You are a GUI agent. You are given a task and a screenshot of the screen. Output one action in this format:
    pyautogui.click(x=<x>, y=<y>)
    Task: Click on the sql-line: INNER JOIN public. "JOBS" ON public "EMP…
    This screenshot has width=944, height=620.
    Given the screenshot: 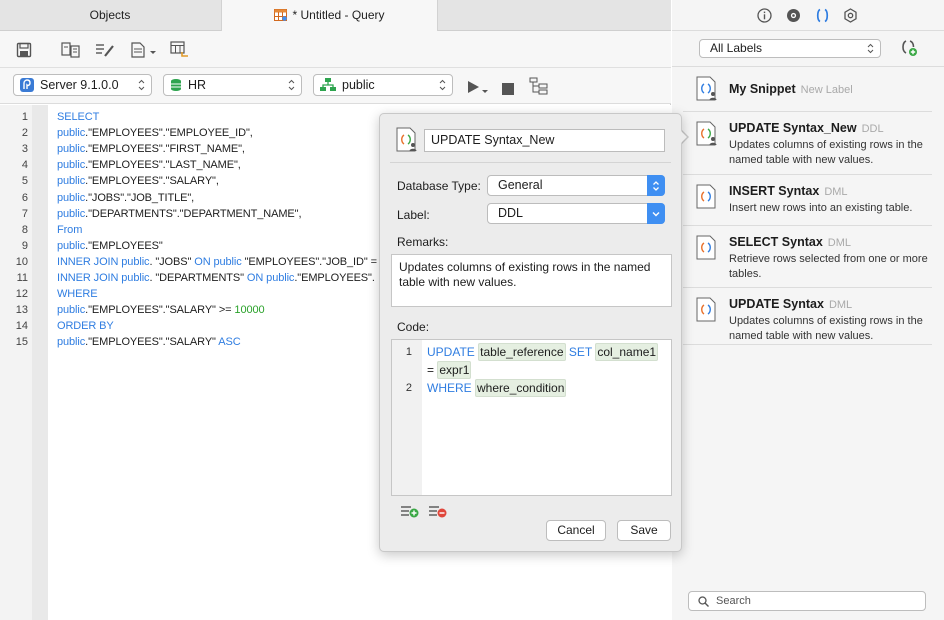 What is the action you would take?
    pyautogui.click(x=221, y=262)
    